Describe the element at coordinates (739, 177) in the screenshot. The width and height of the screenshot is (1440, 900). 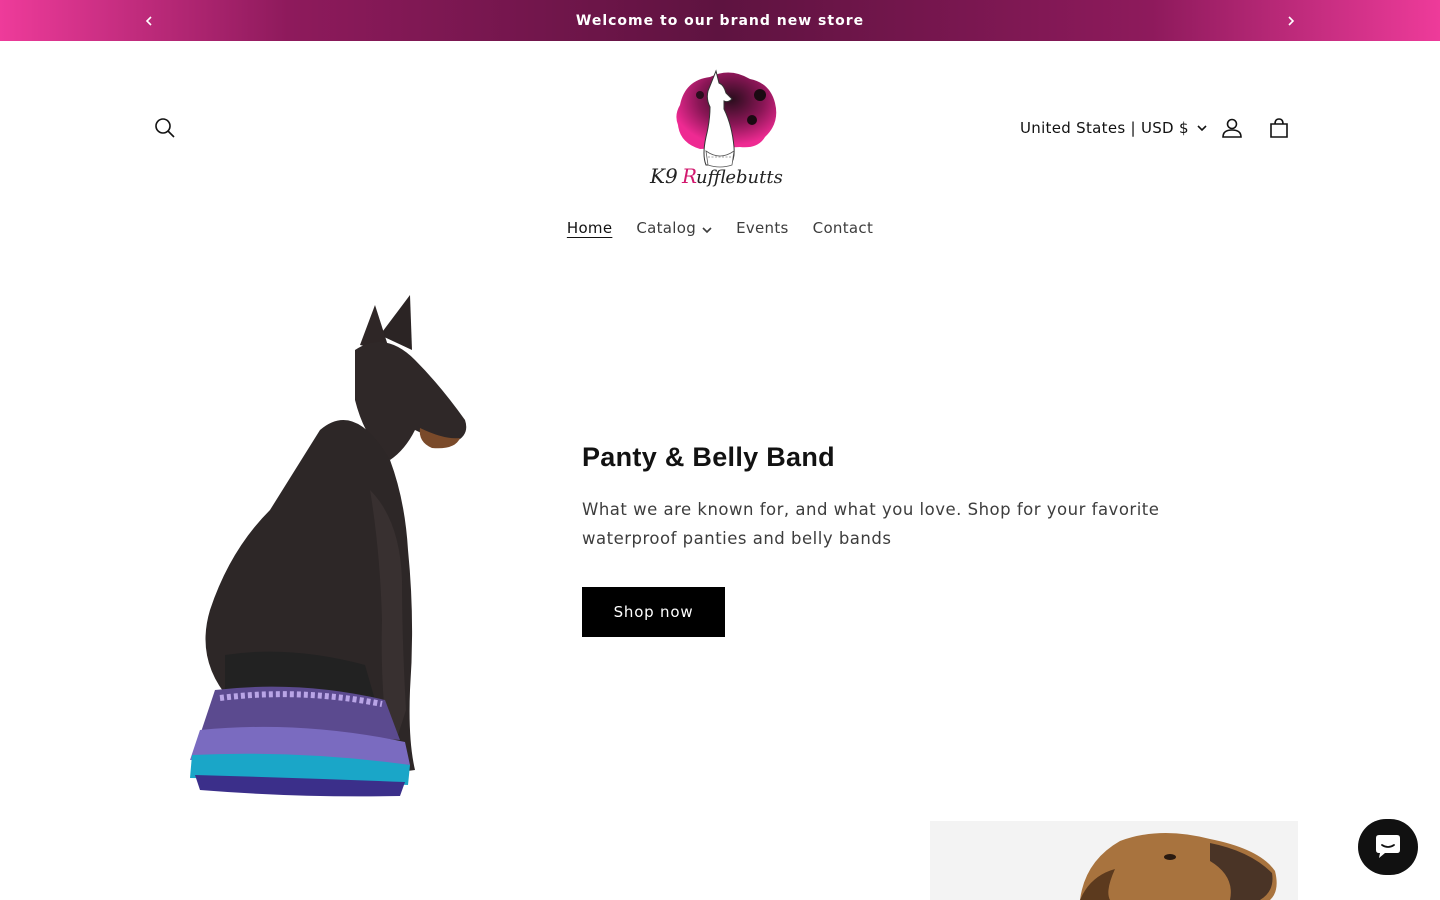
I see `svg-text: ufflebutts` at that location.